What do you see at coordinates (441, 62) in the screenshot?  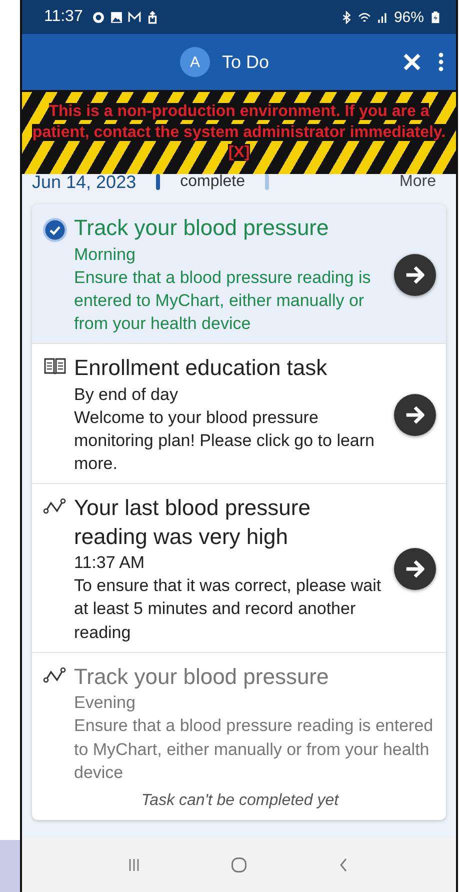 I see `menu-icon` at bounding box center [441, 62].